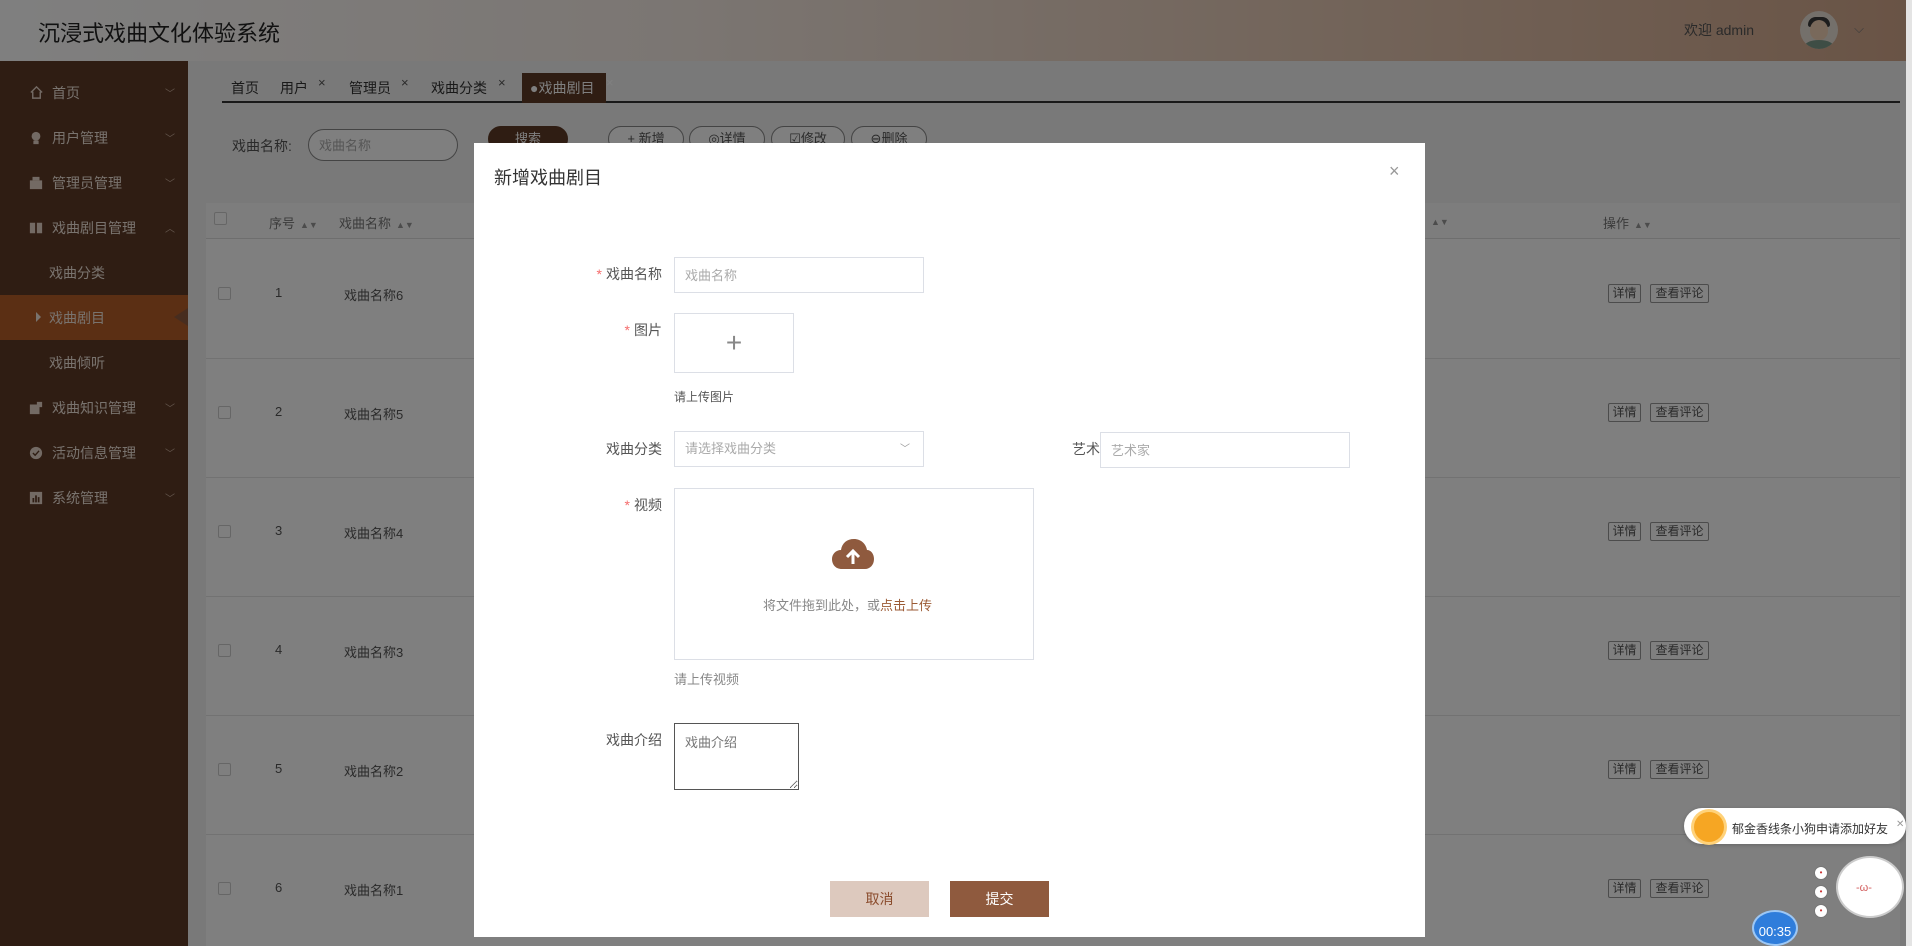 The width and height of the screenshot is (1912, 946). I want to click on plus-icon: +, so click(734, 342).